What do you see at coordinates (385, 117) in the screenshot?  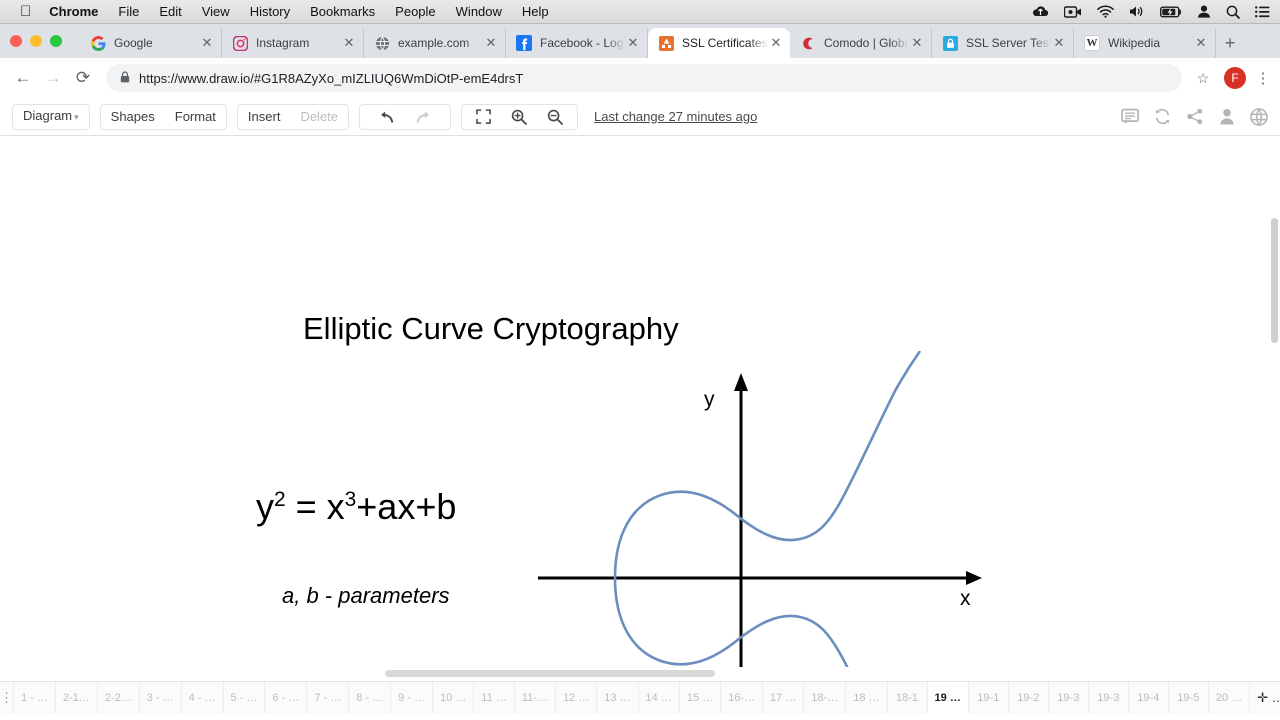 I see `undo-icon` at bounding box center [385, 117].